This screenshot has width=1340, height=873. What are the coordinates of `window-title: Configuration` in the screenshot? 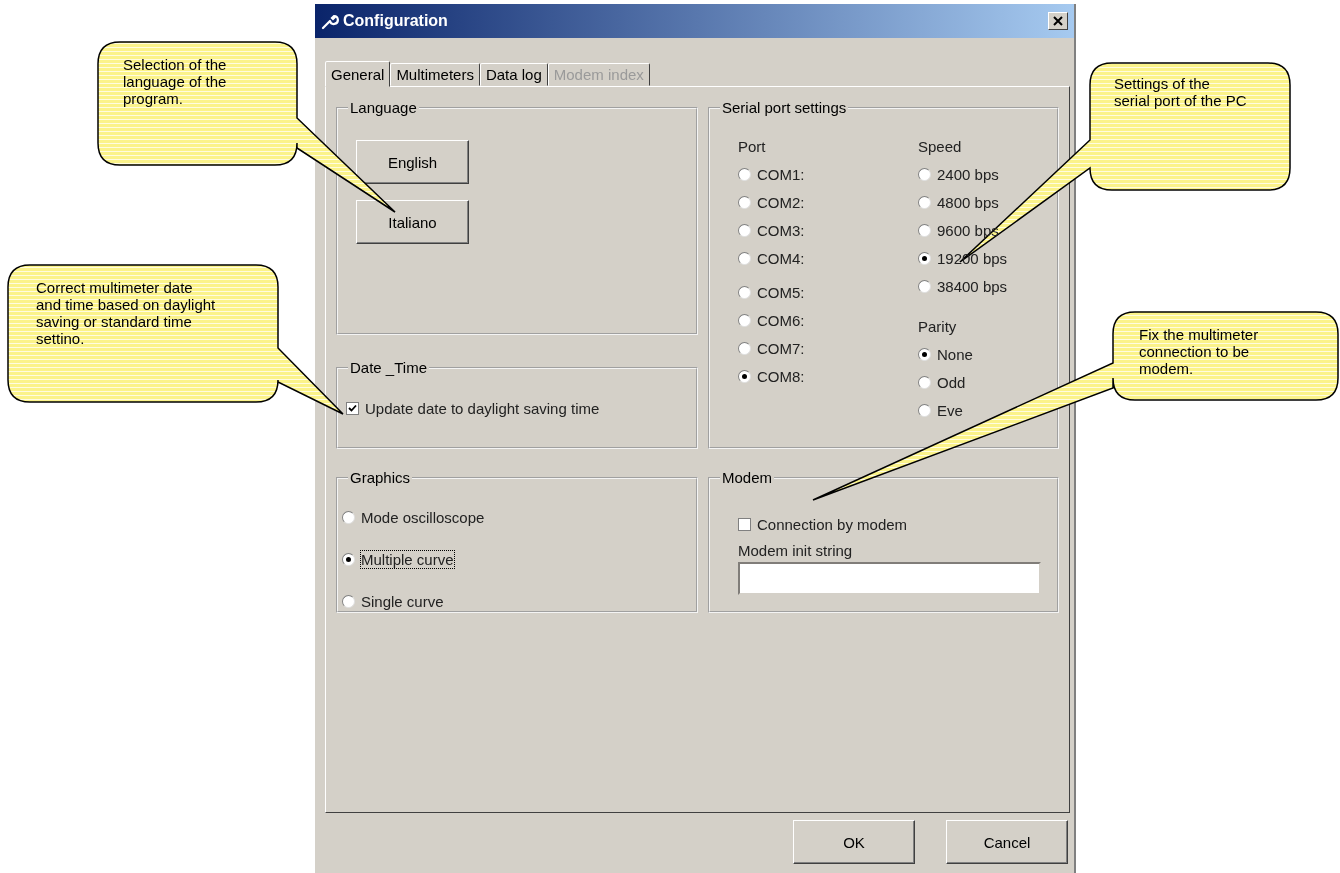 It's located at (396, 21).